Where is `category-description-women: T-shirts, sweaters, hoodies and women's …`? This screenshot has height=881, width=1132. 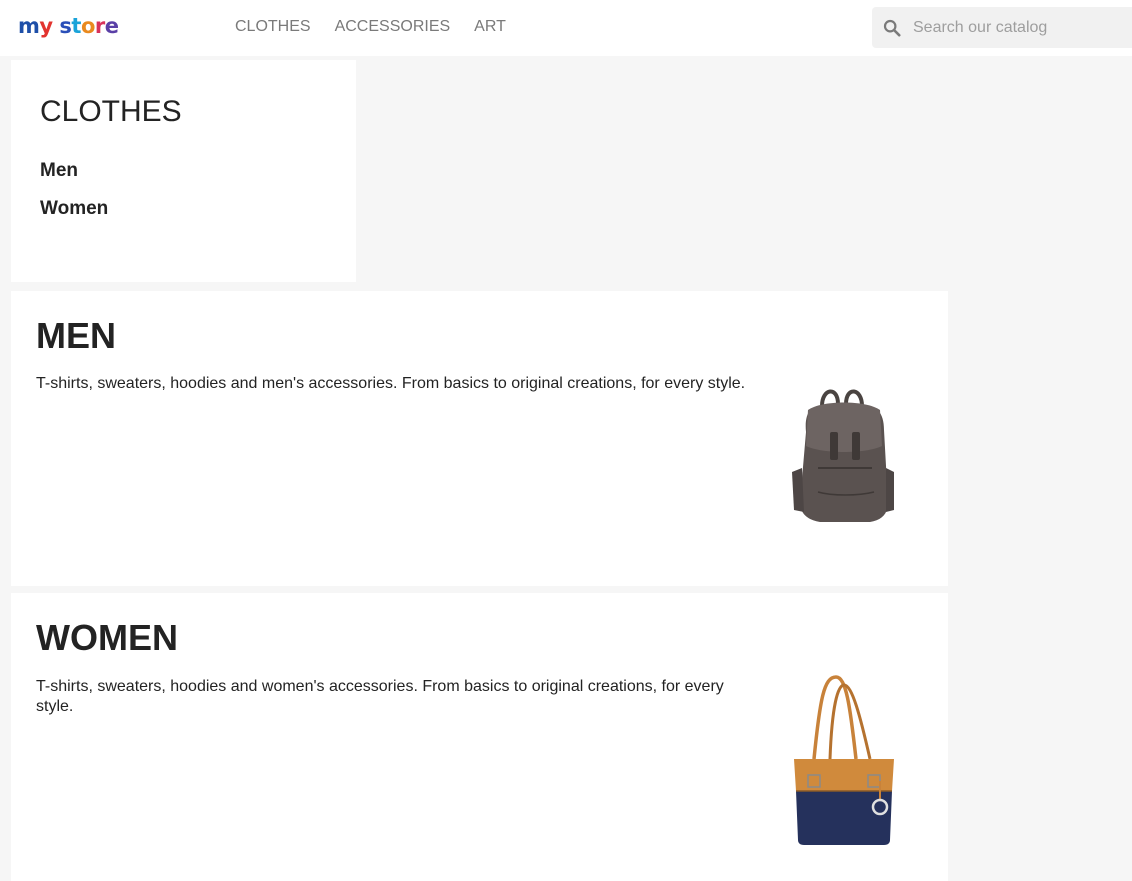 category-description-women: T-shirts, sweaters, hoodies and women's … is located at coordinates (380, 696).